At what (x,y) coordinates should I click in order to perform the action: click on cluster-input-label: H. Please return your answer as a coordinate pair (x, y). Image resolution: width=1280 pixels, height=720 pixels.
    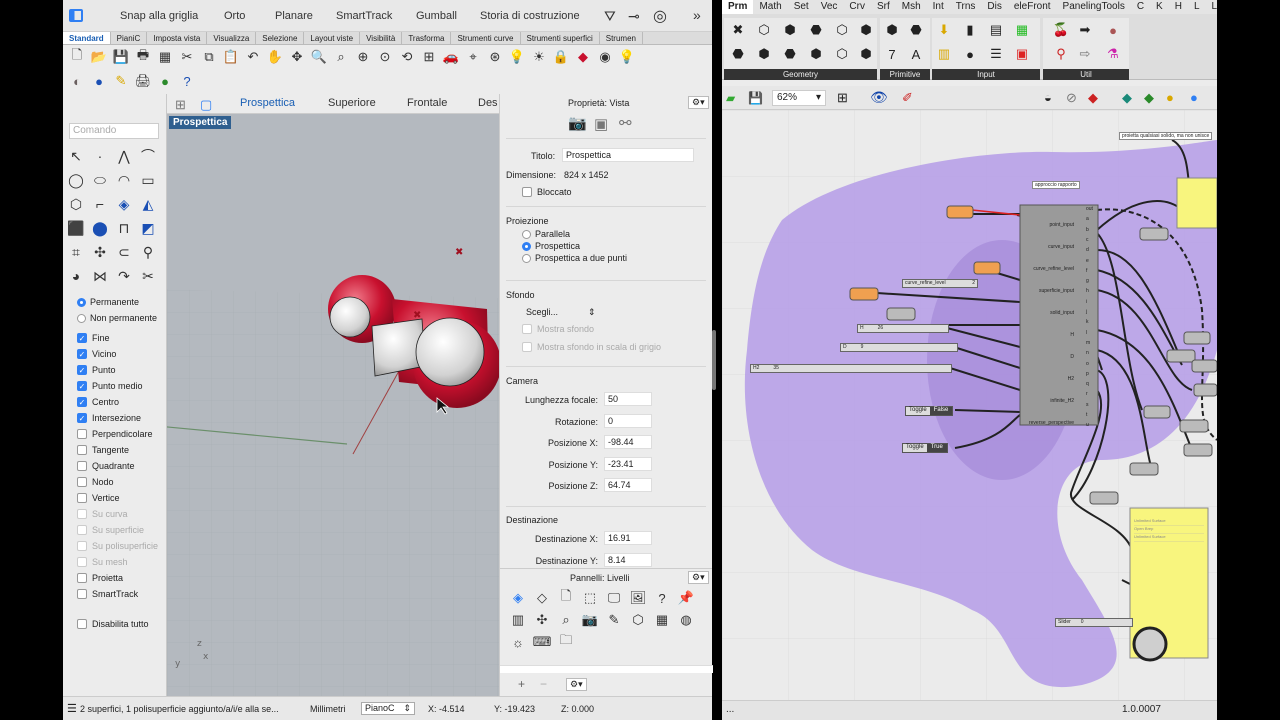
    Looking at the image, I should click on (1048, 335).